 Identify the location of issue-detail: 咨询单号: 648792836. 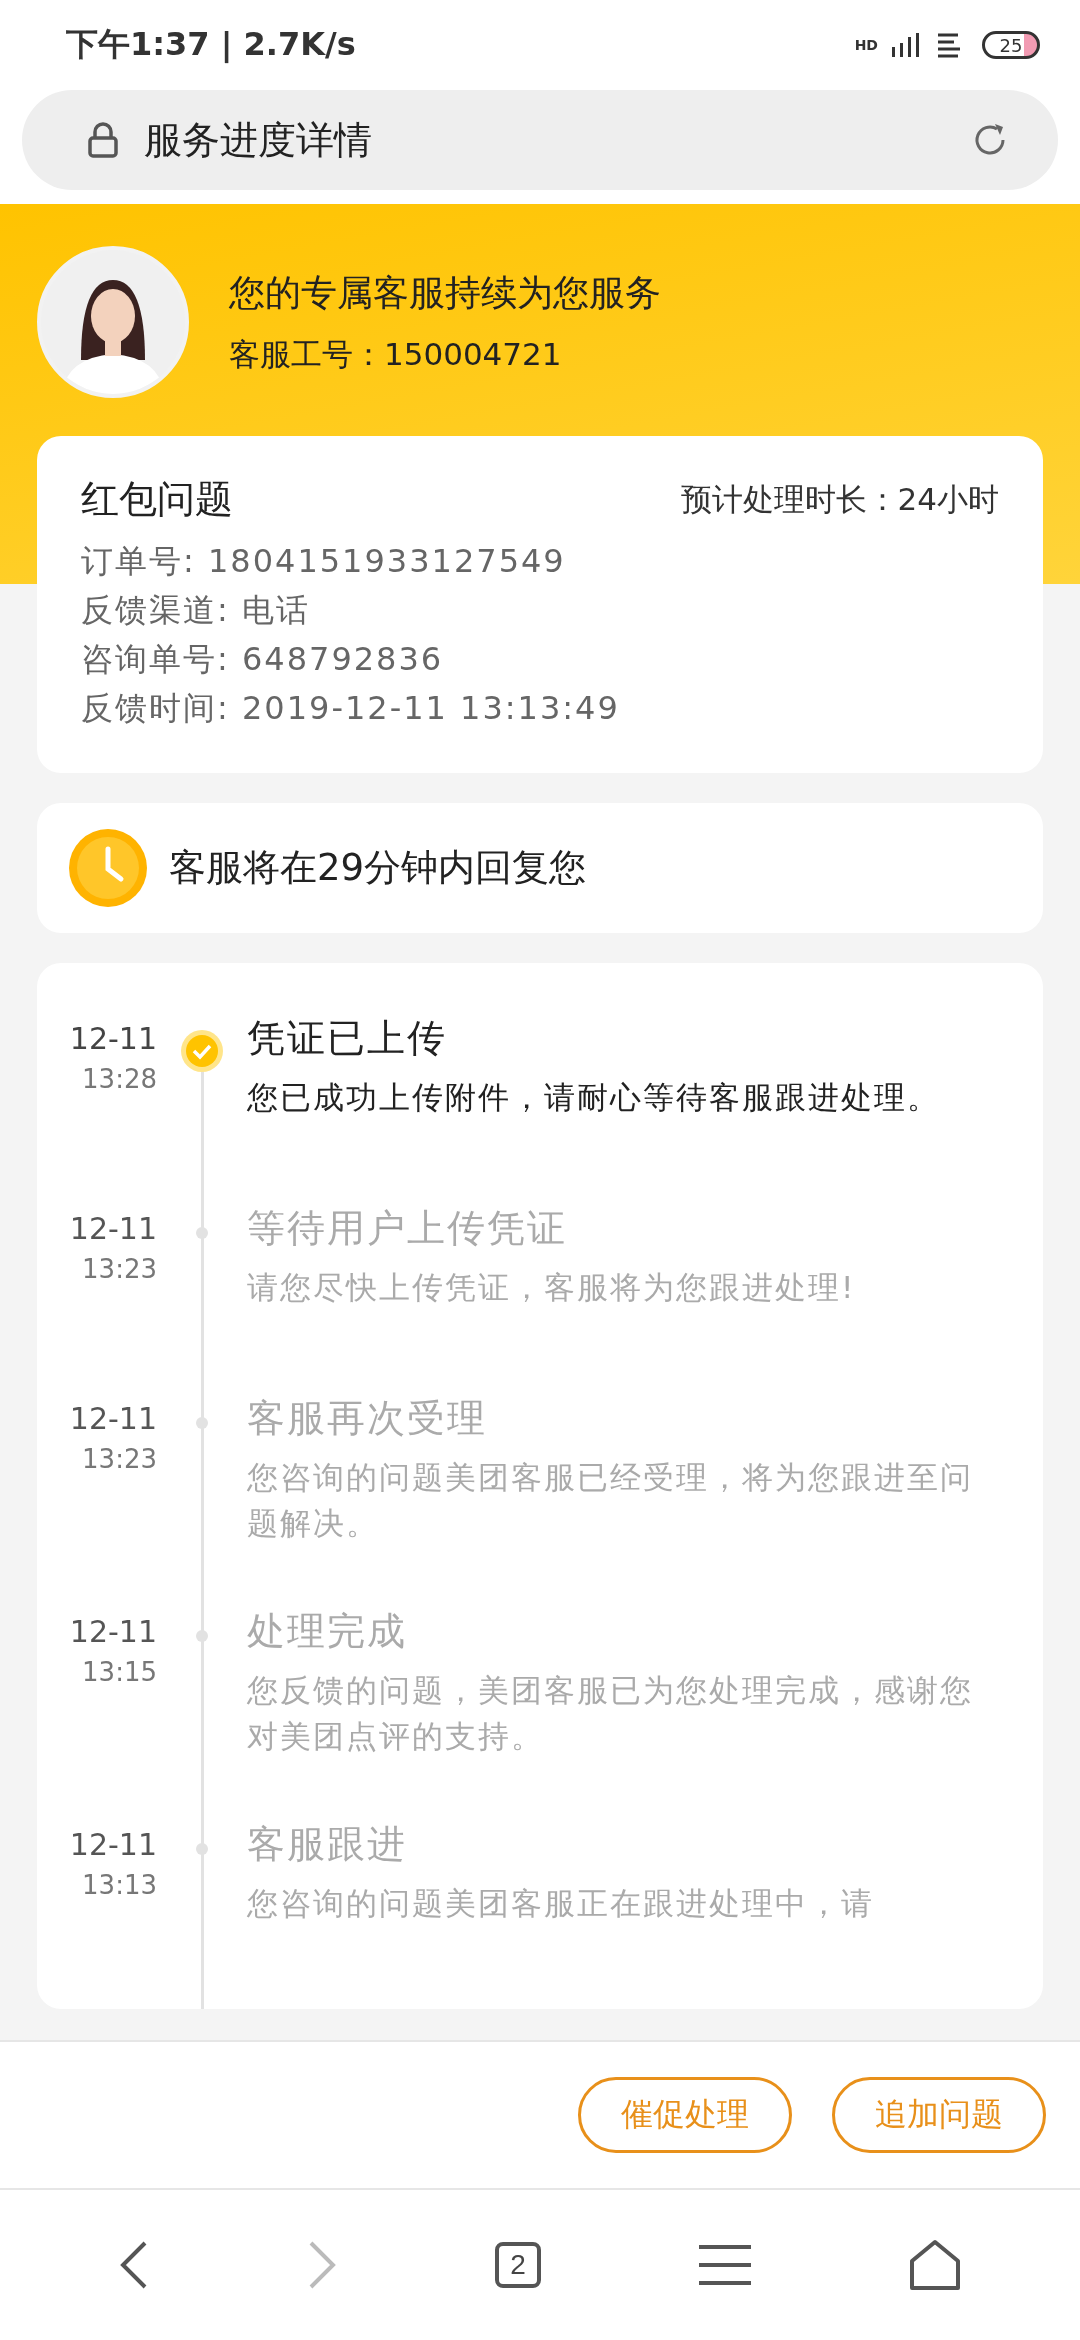
(263, 659).